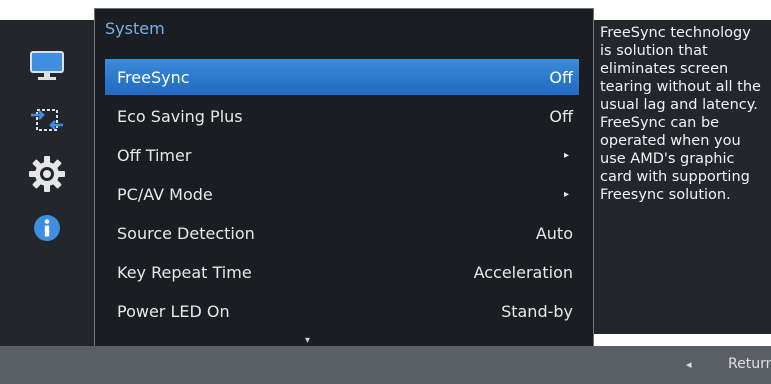 The width and height of the screenshot is (771, 384). What do you see at coordinates (165, 194) in the screenshot?
I see `menu-item-label: PC/AV Mode` at bounding box center [165, 194].